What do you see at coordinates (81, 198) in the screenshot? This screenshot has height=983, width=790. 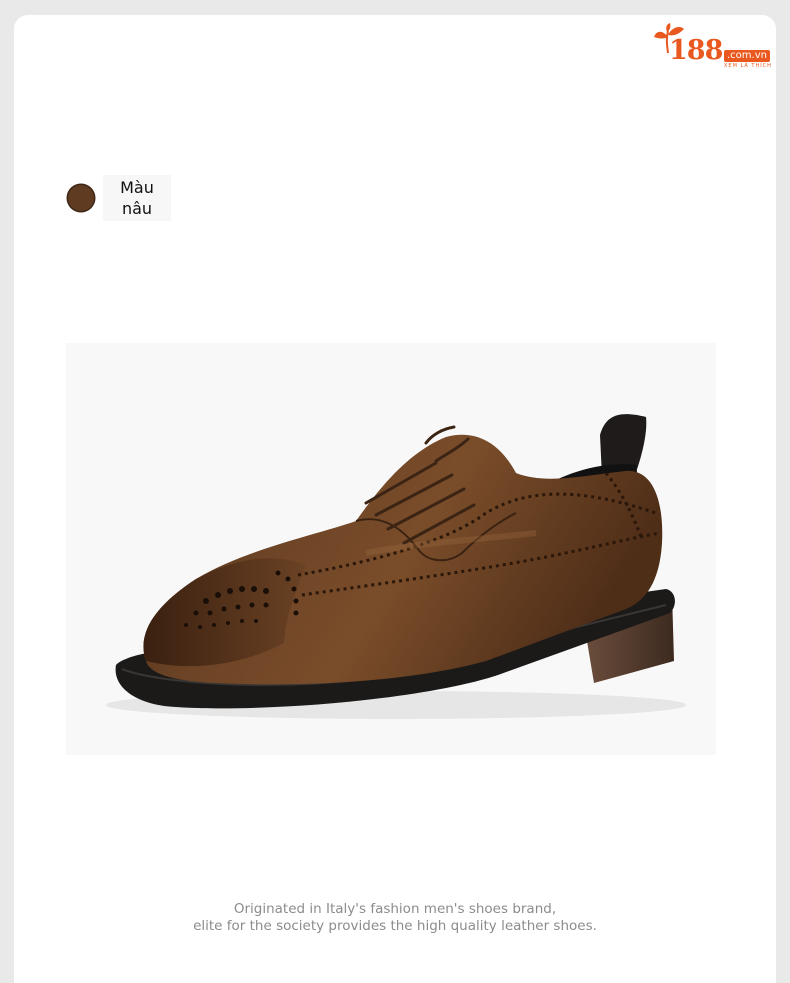 I see `color-swatch` at bounding box center [81, 198].